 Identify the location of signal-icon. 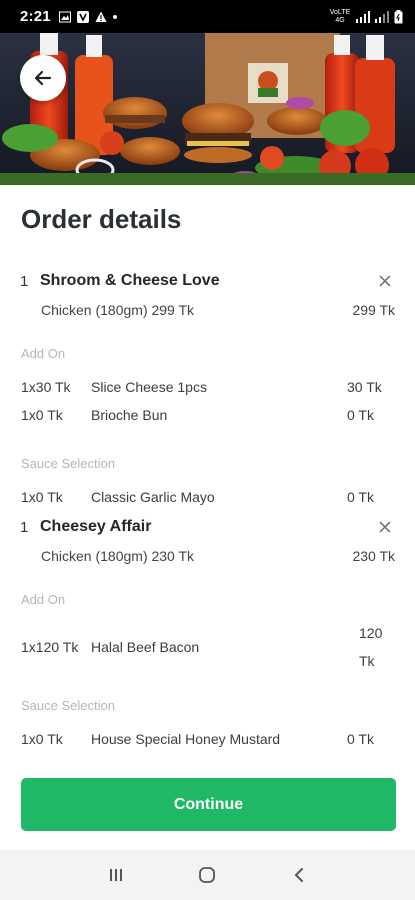
(363, 16).